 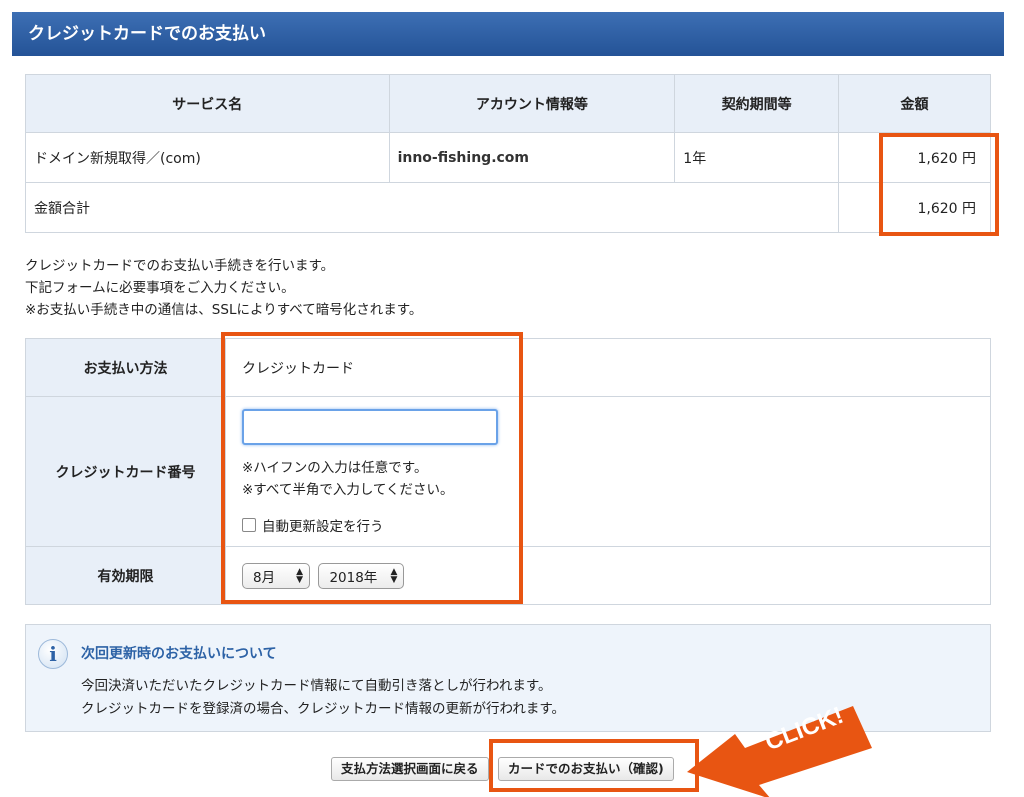 I want to click on halfwidth-note: ※すべて半角で入力してください。, so click(x=348, y=489).